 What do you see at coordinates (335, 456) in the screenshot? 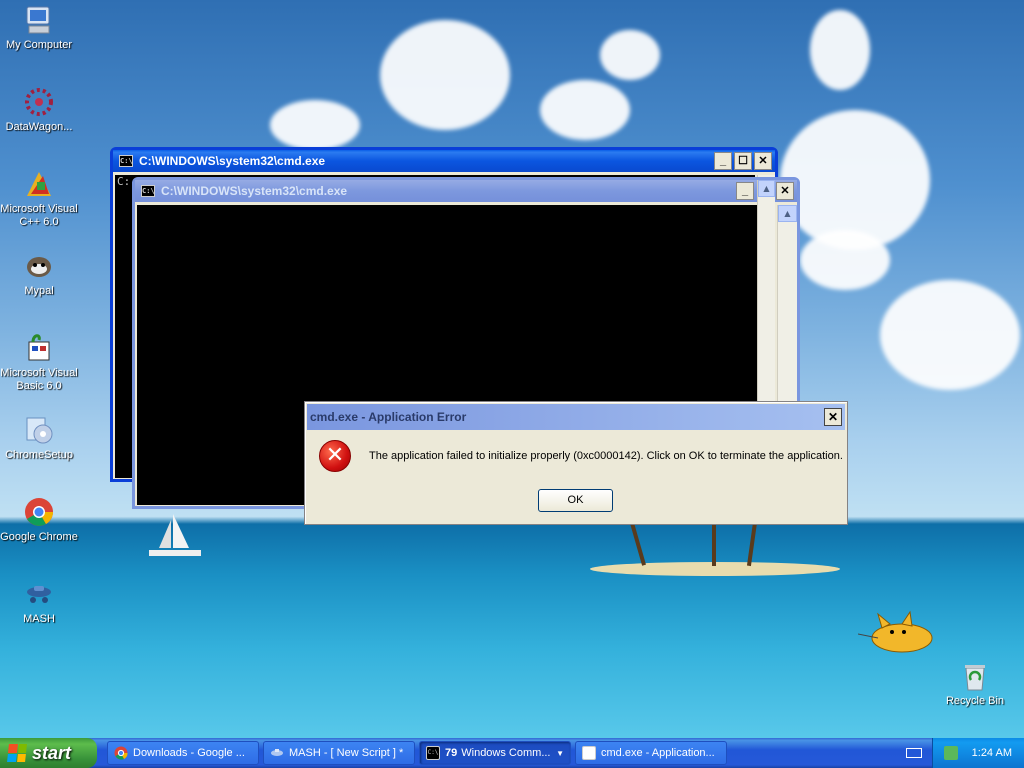
I see `error-icon: ✕` at bounding box center [335, 456].